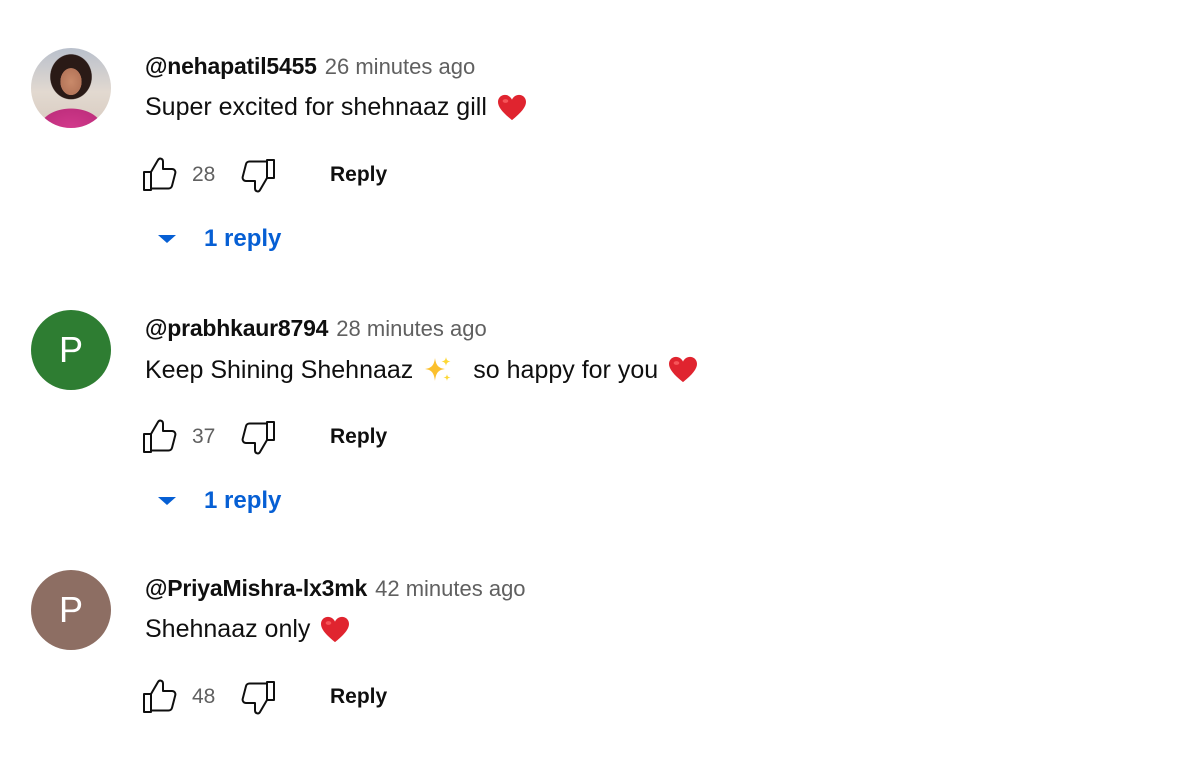 This screenshot has height=762, width=1200. I want to click on sparkles-emoji-icon, so click(438, 369).